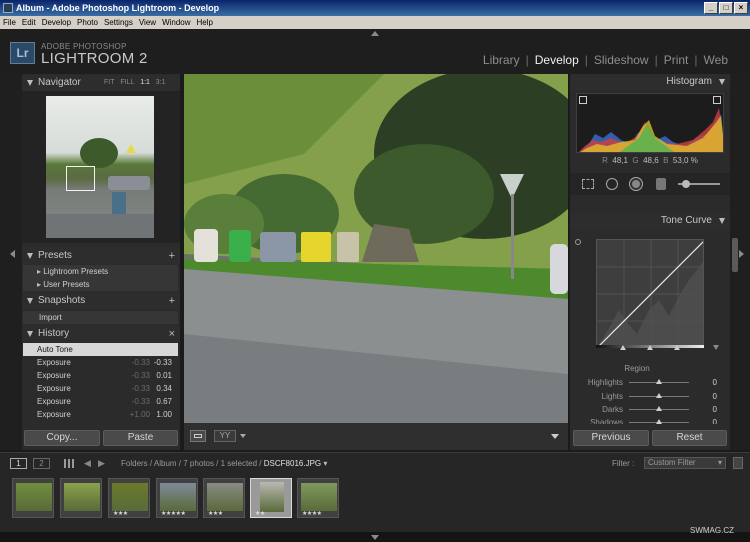 The width and height of the screenshot is (750, 542). I want to click on chevron-down-icon, so click(243, 436).